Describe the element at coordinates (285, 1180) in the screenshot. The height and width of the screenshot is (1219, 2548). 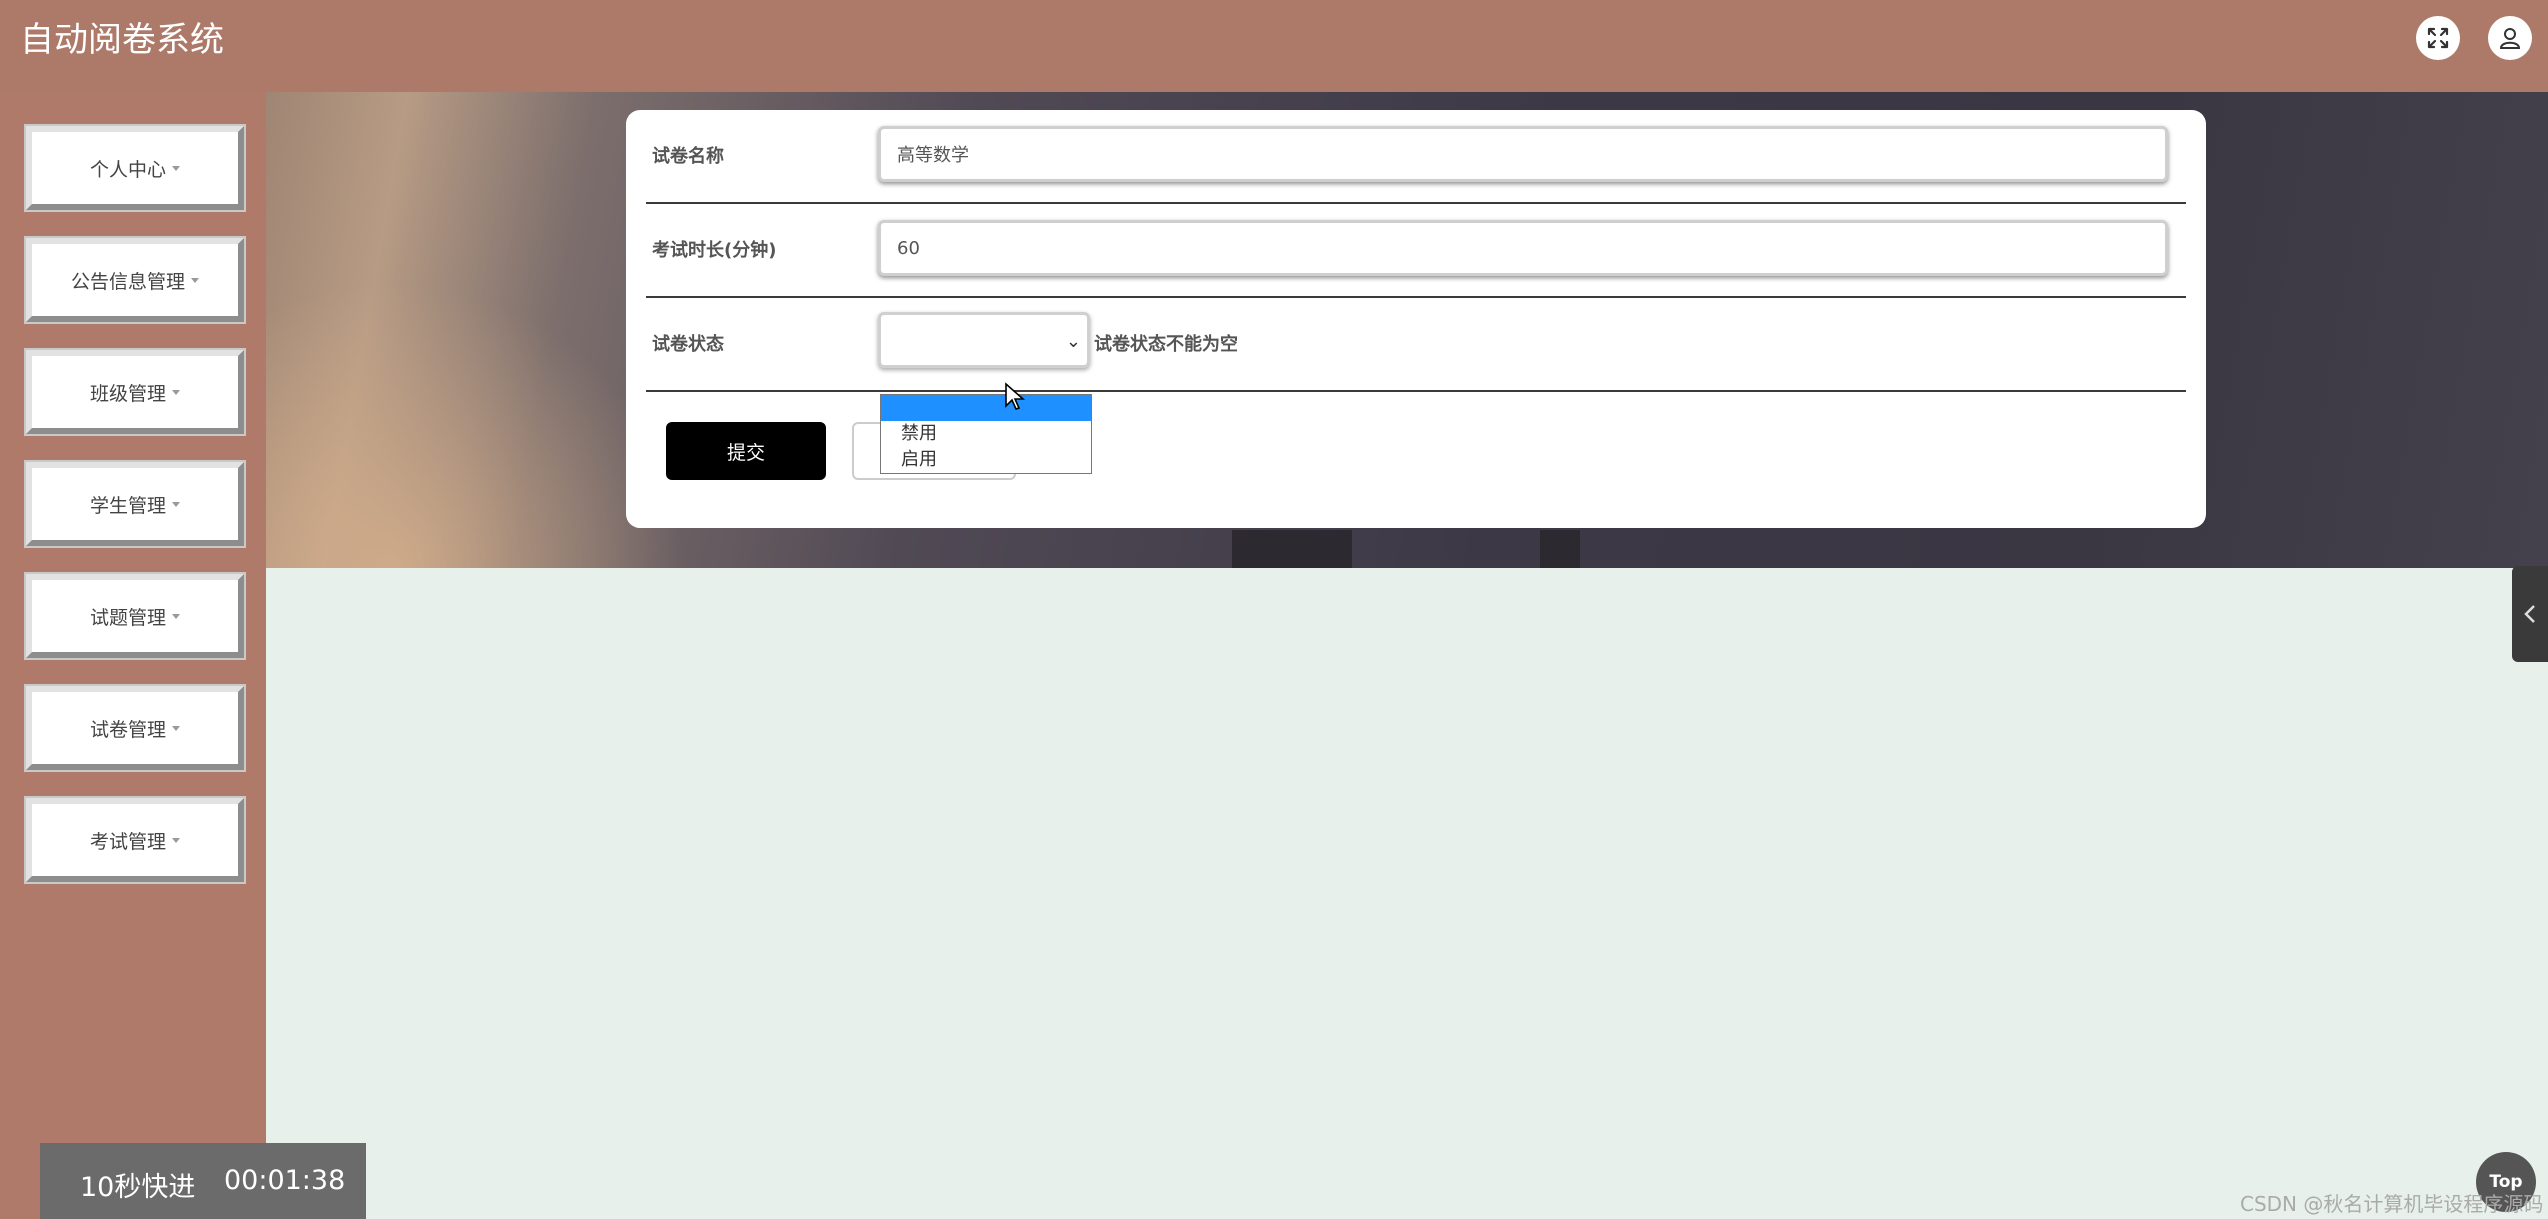
I see `timer-value: 00:01:38` at that location.